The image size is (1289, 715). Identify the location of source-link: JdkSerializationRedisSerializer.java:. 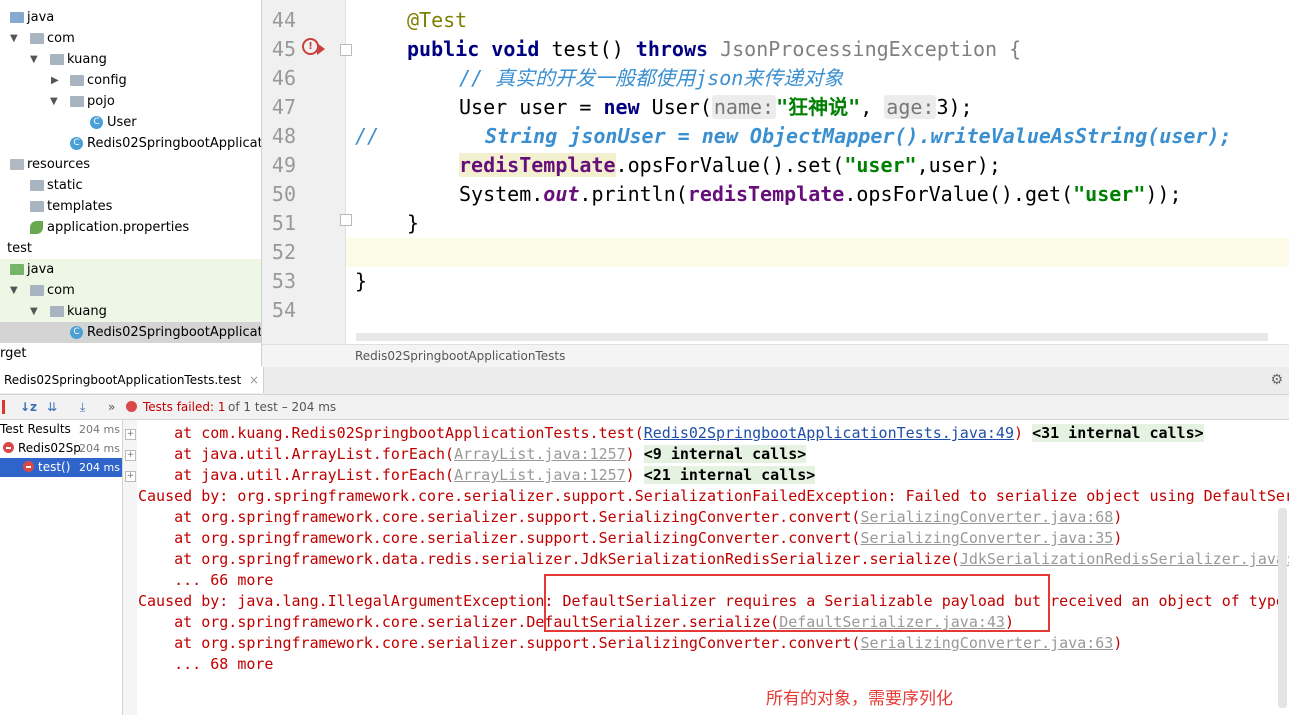
(1124, 559).